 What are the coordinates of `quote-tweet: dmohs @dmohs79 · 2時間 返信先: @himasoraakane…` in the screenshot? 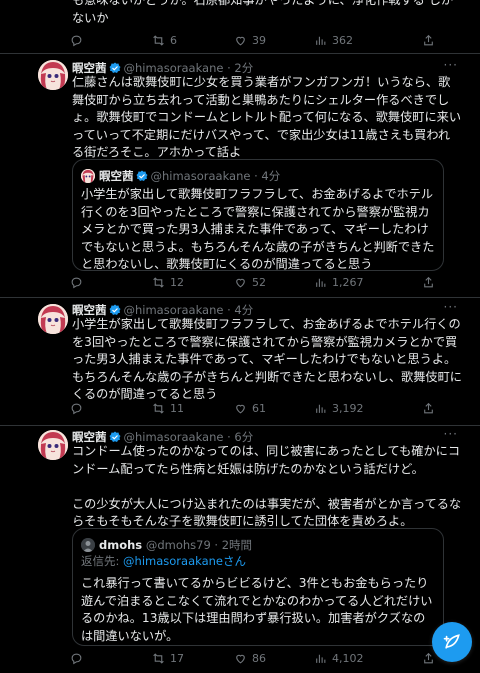 It's located at (258, 587).